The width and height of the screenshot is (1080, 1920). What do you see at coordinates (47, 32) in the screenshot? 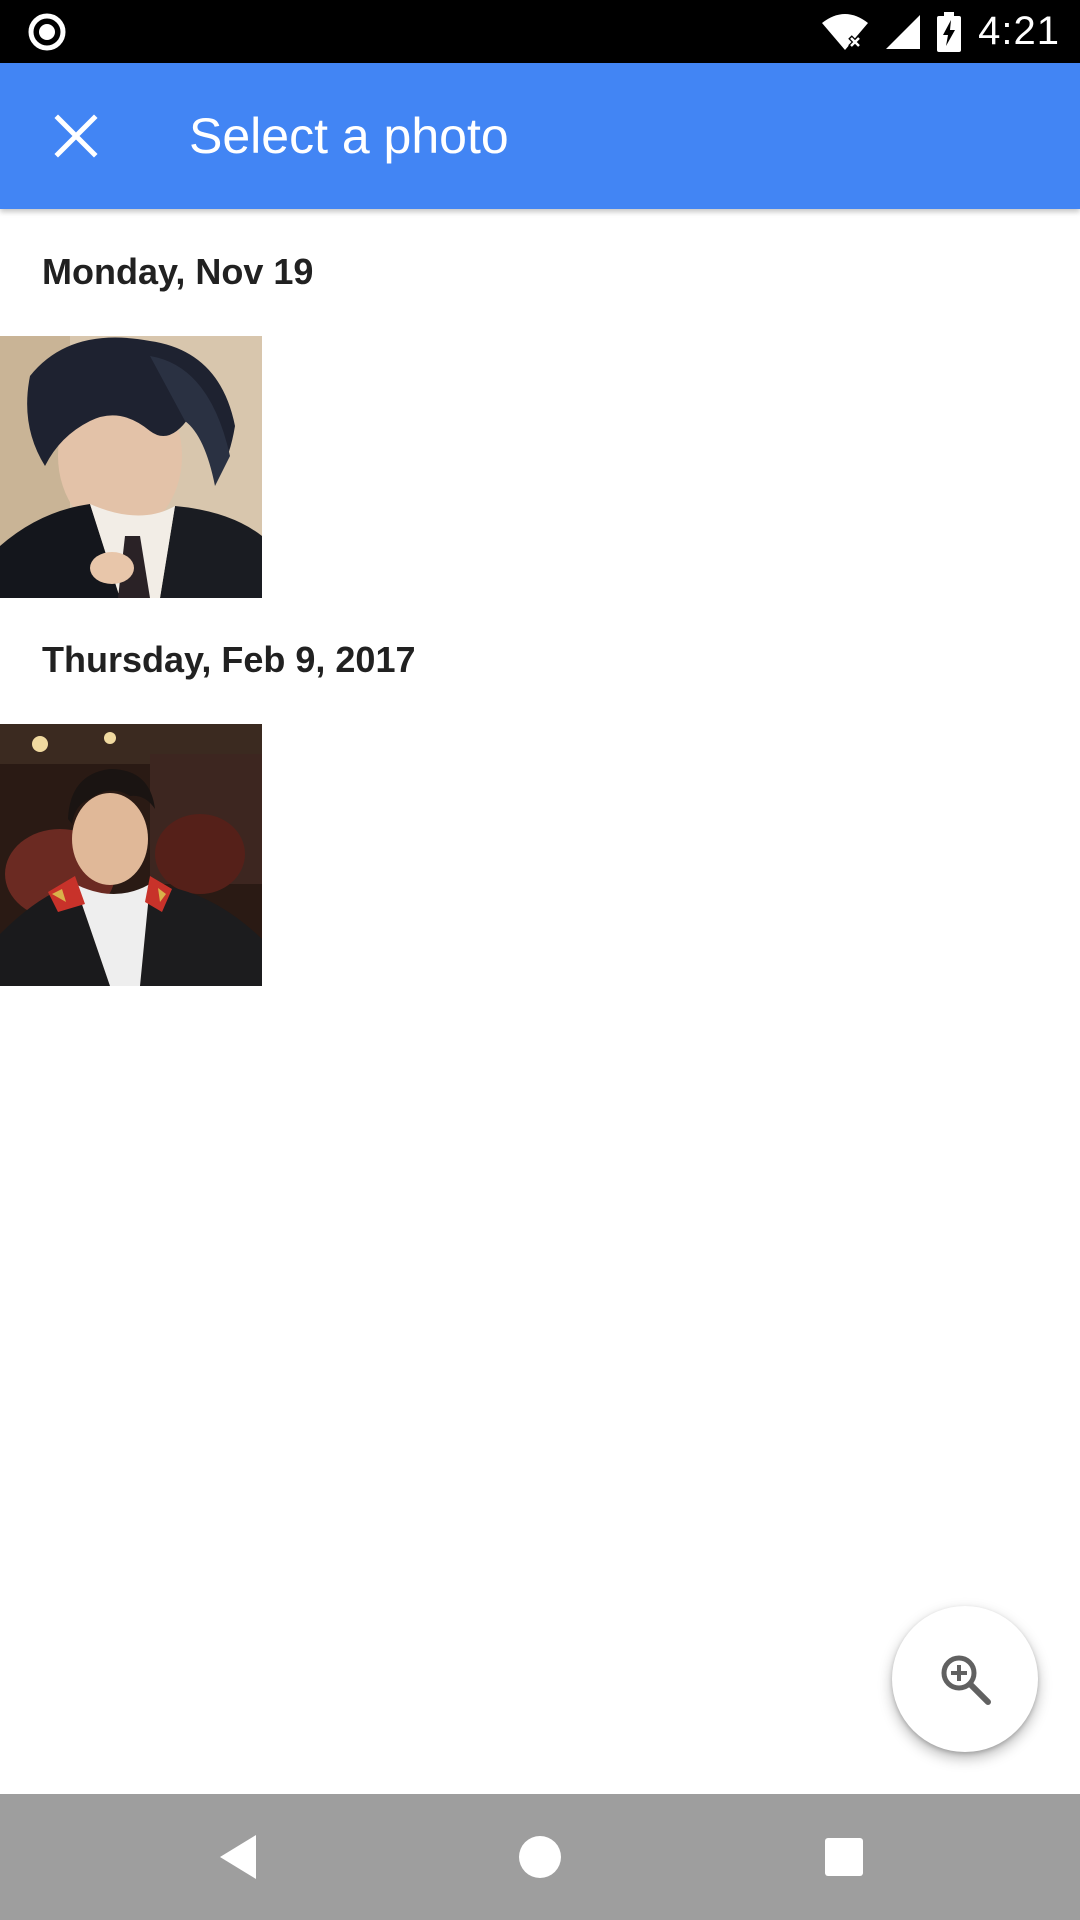
I see `record-icon` at bounding box center [47, 32].